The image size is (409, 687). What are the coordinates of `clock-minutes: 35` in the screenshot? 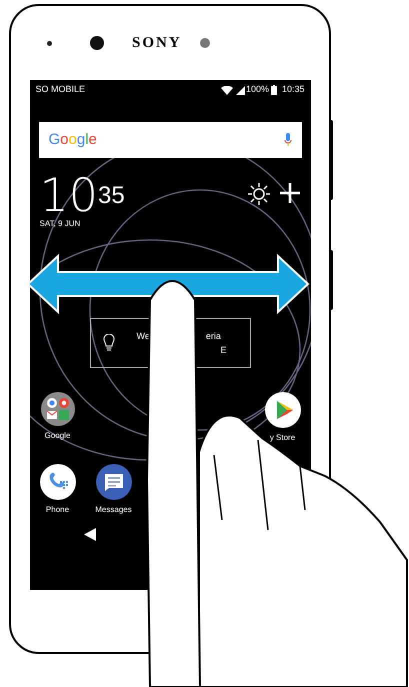 It's located at (111, 196).